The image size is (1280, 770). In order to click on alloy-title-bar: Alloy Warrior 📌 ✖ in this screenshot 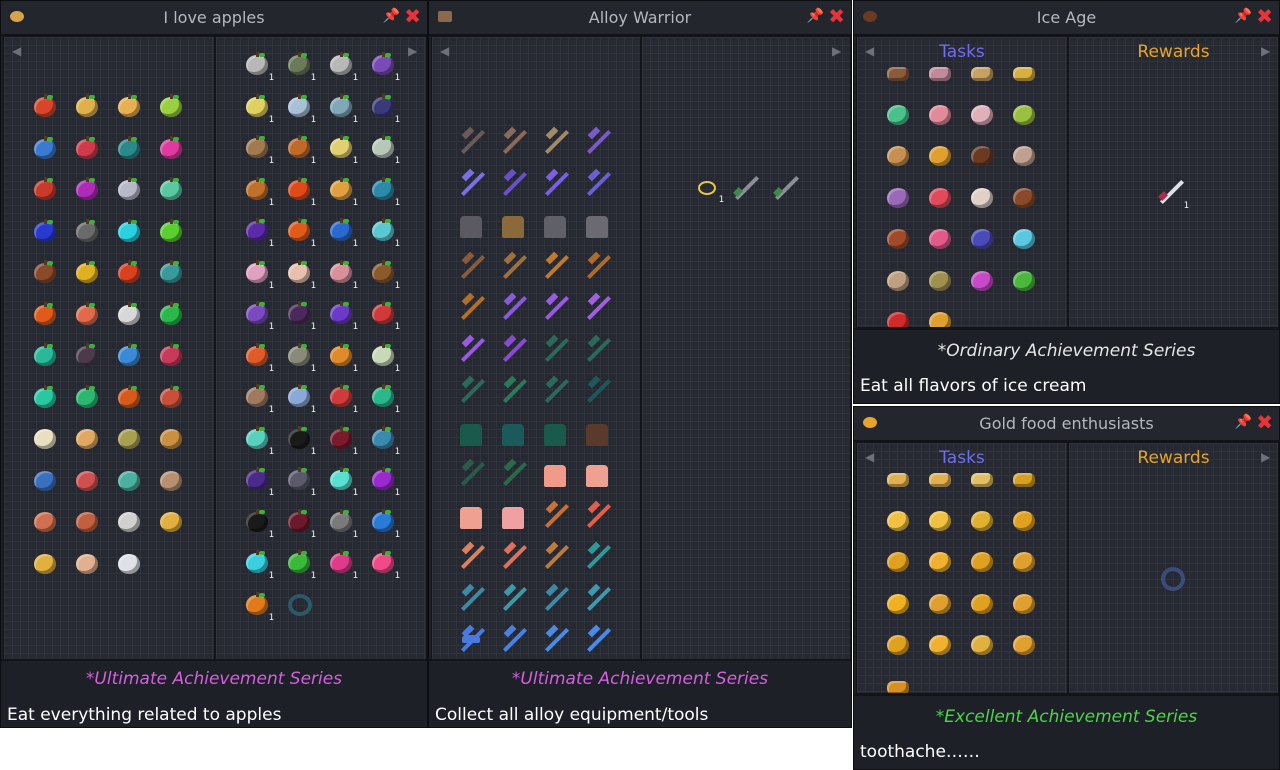, I will do `click(640, 18)`.